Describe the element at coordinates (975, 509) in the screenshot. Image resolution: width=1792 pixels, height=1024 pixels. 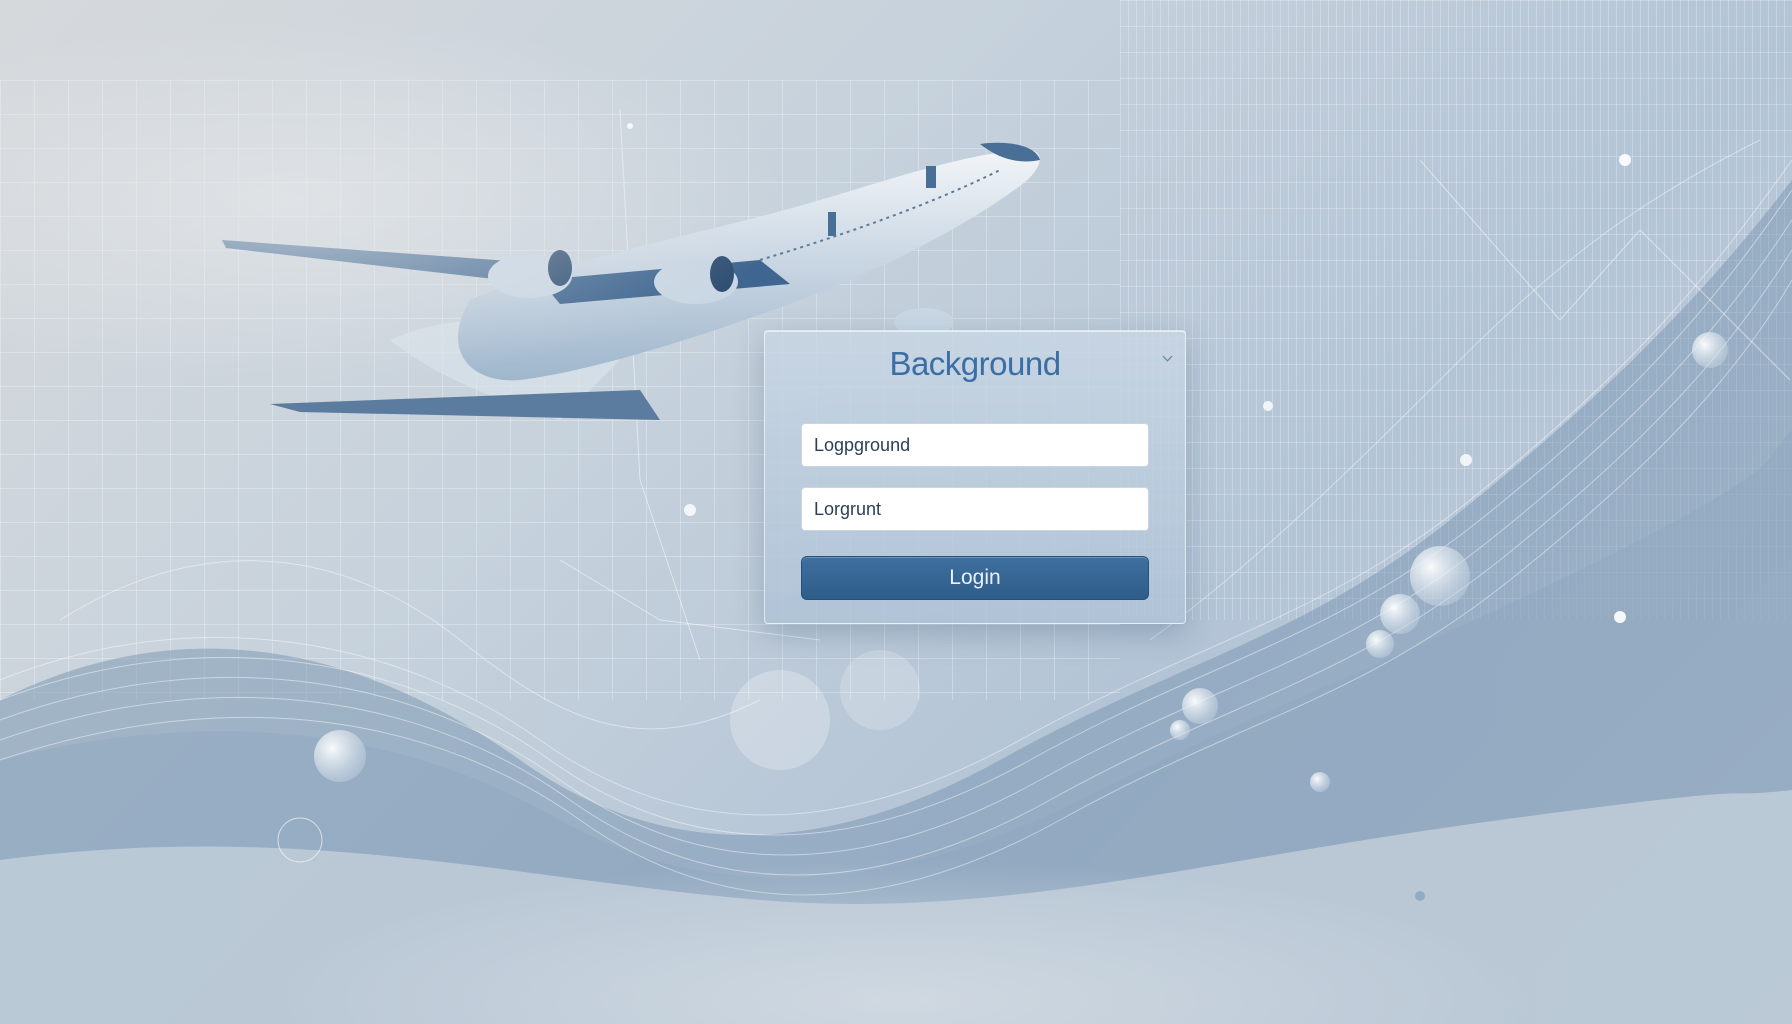
I see `password-input` at that location.